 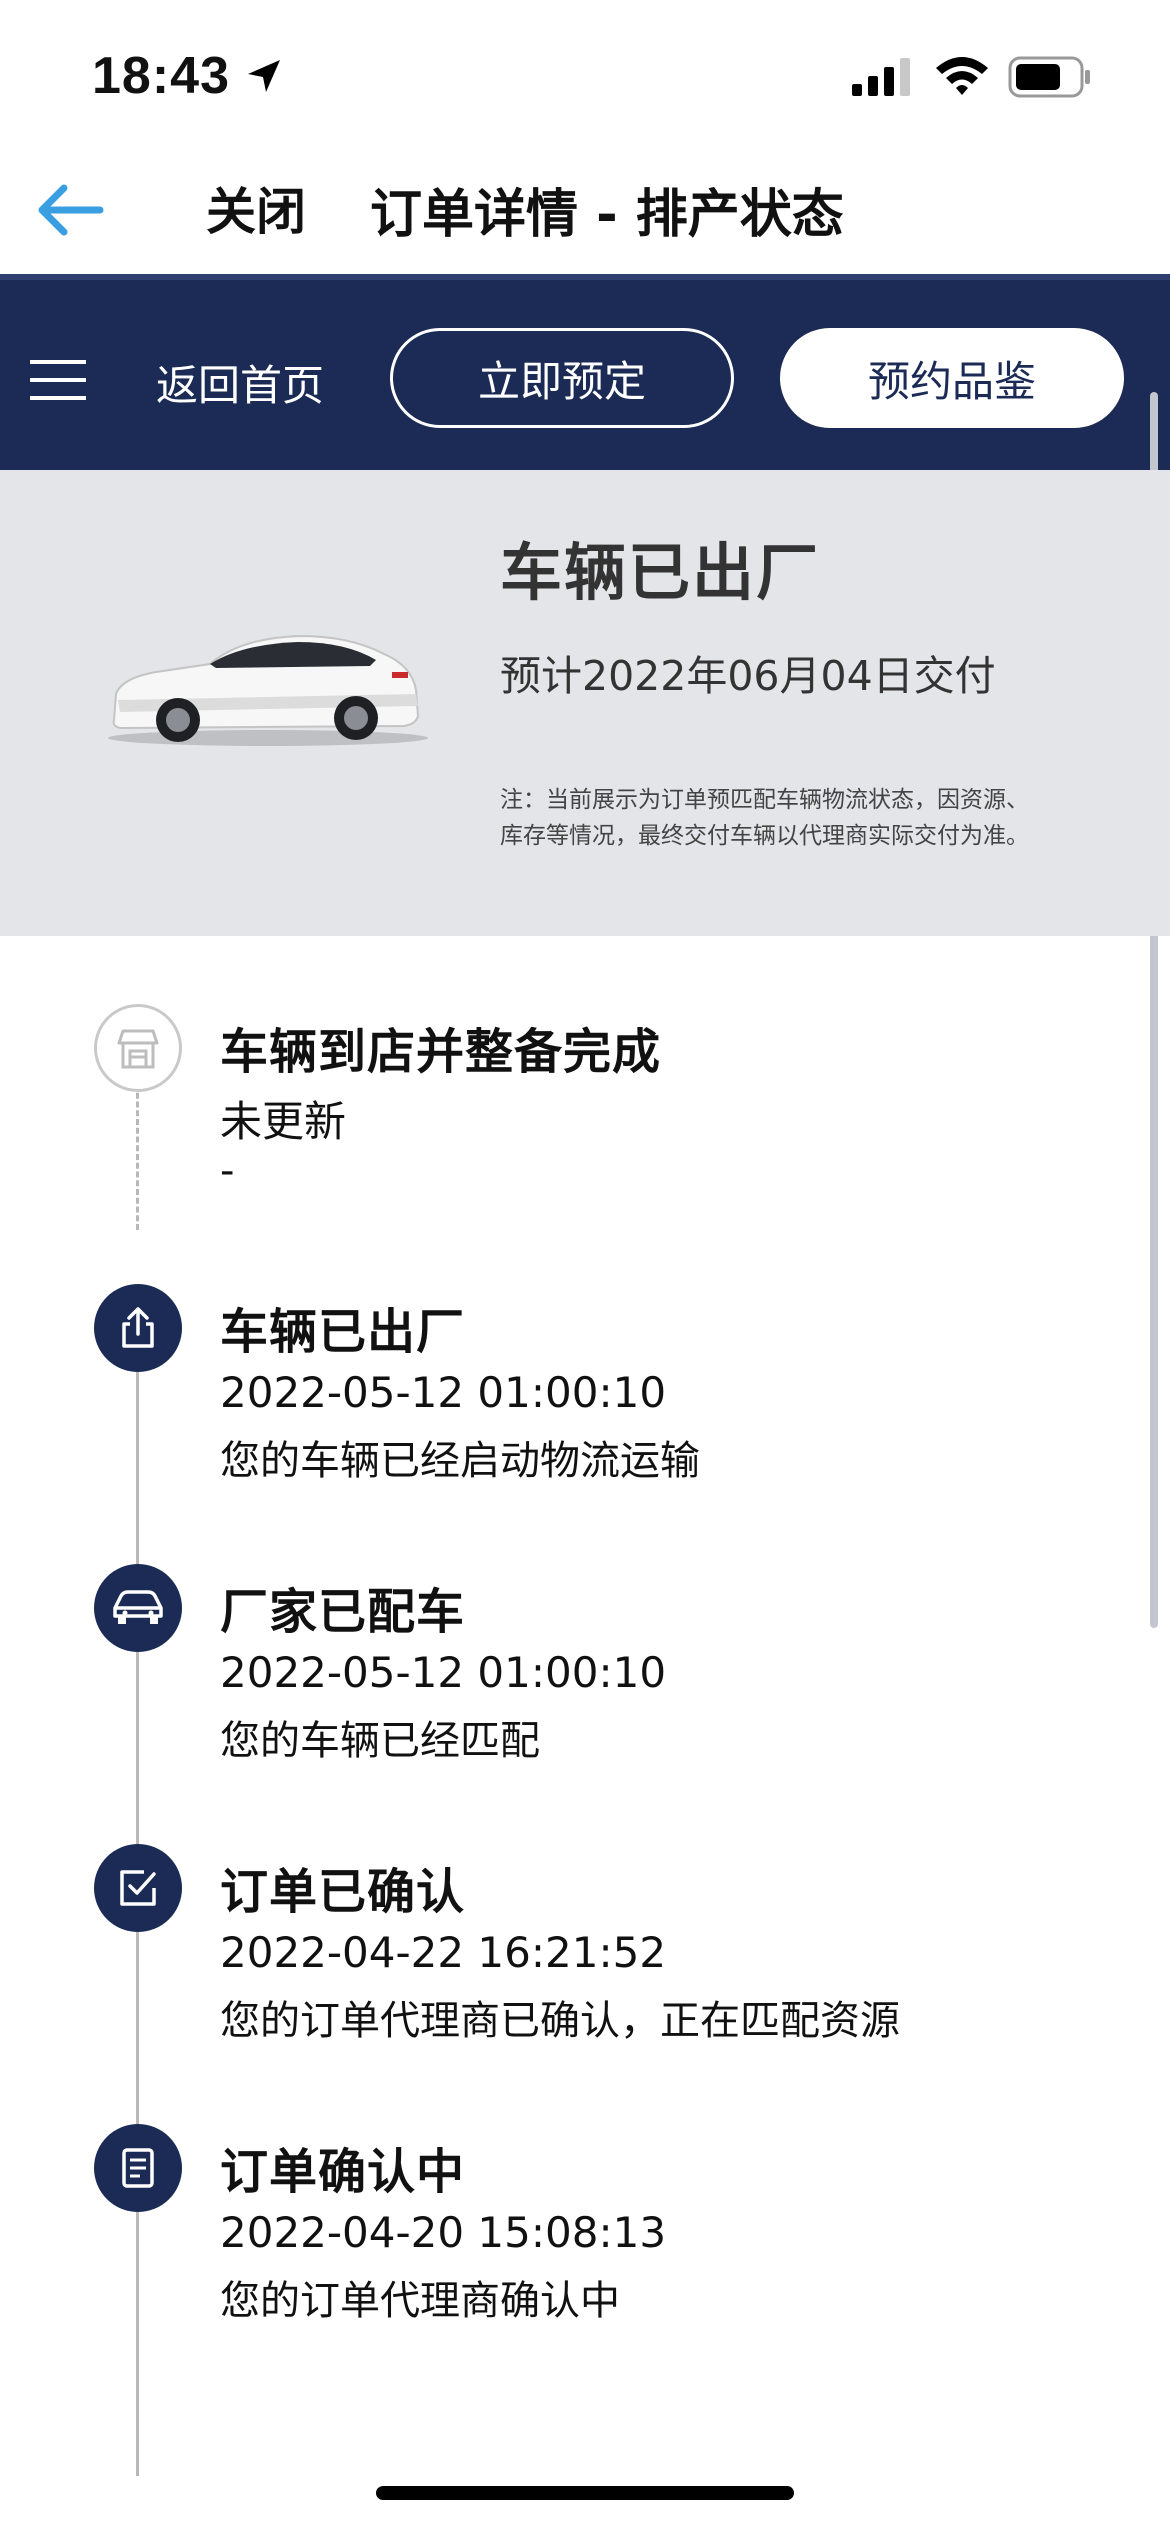 What do you see at coordinates (343, 2172) in the screenshot?
I see `timeline-title: 订单确认中` at bounding box center [343, 2172].